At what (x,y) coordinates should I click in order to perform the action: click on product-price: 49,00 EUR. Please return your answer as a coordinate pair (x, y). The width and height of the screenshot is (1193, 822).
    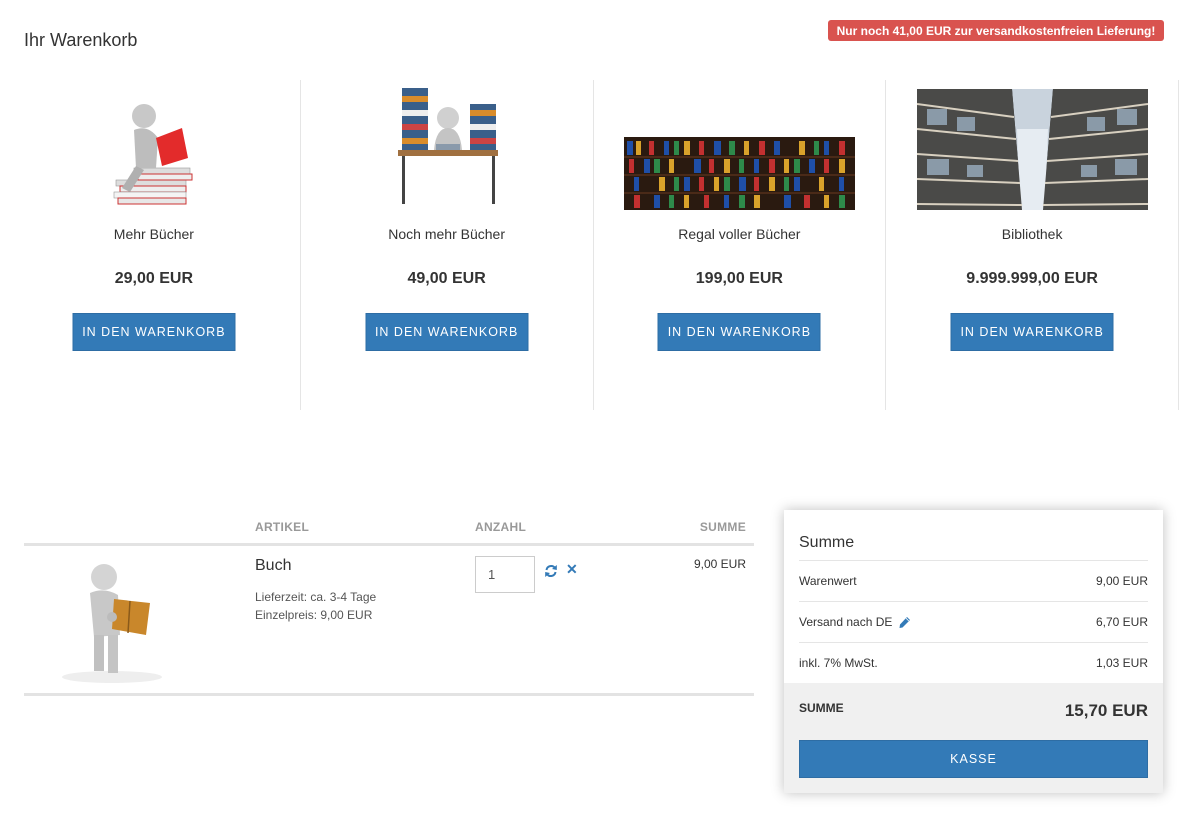
    Looking at the image, I should click on (446, 278).